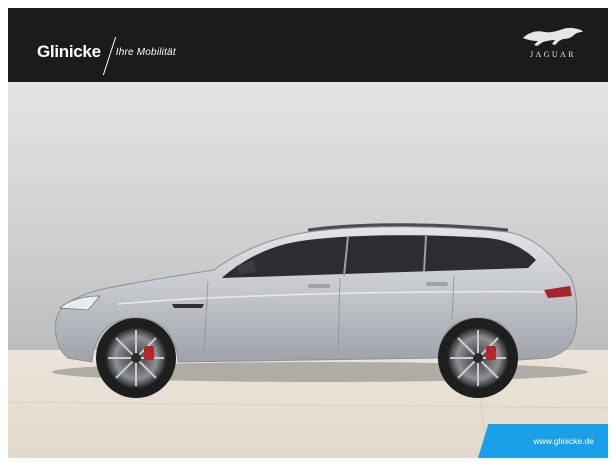  I want to click on rear-hub, so click(478, 358).